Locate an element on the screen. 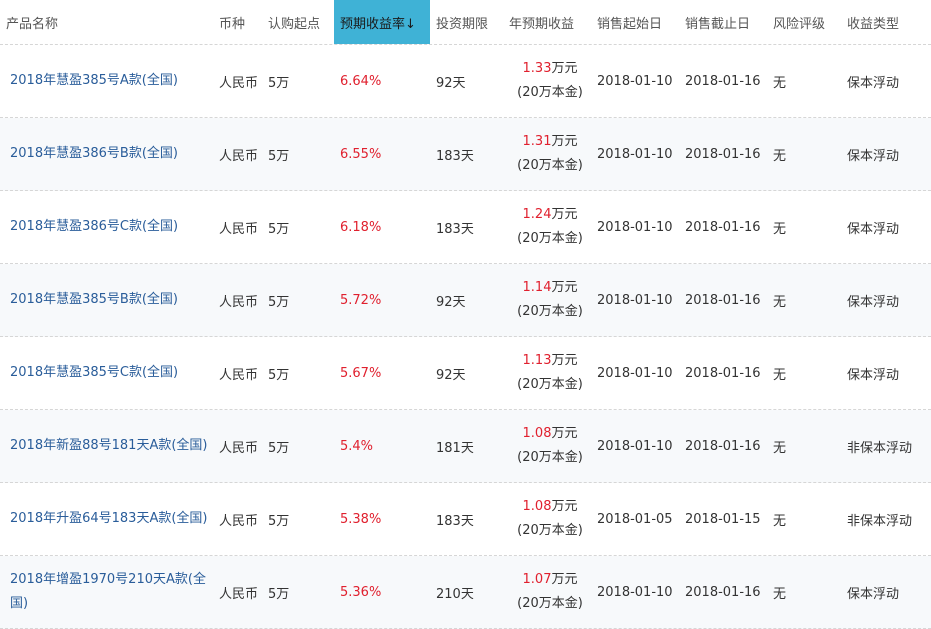 This screenshot has height=629, width=931. product-name-link: 2018年慧盈386号C款(全国) is located at coordinates (94, 227).